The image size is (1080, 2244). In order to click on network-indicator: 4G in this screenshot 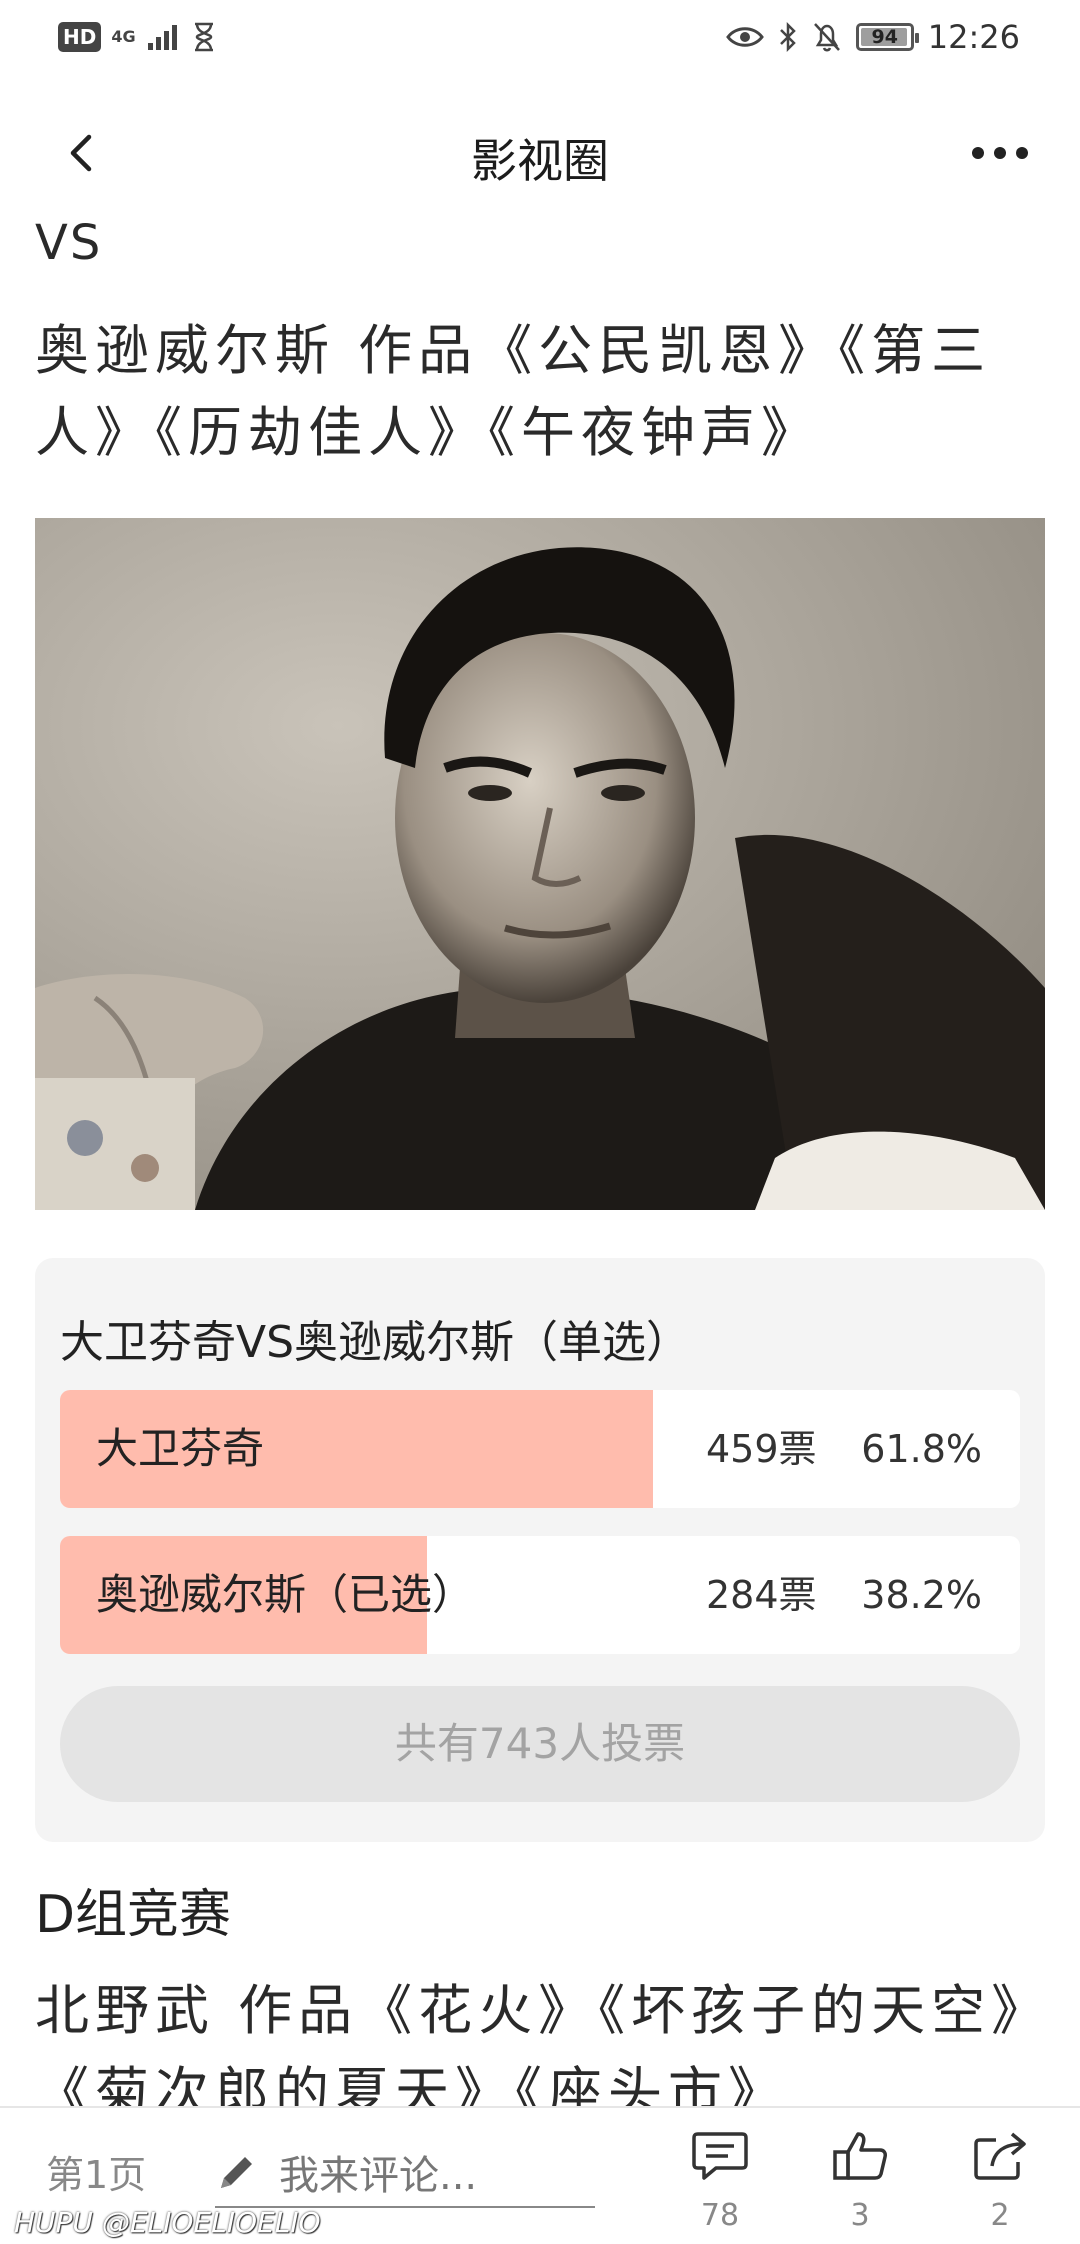, I will do `click(123, 36)`.